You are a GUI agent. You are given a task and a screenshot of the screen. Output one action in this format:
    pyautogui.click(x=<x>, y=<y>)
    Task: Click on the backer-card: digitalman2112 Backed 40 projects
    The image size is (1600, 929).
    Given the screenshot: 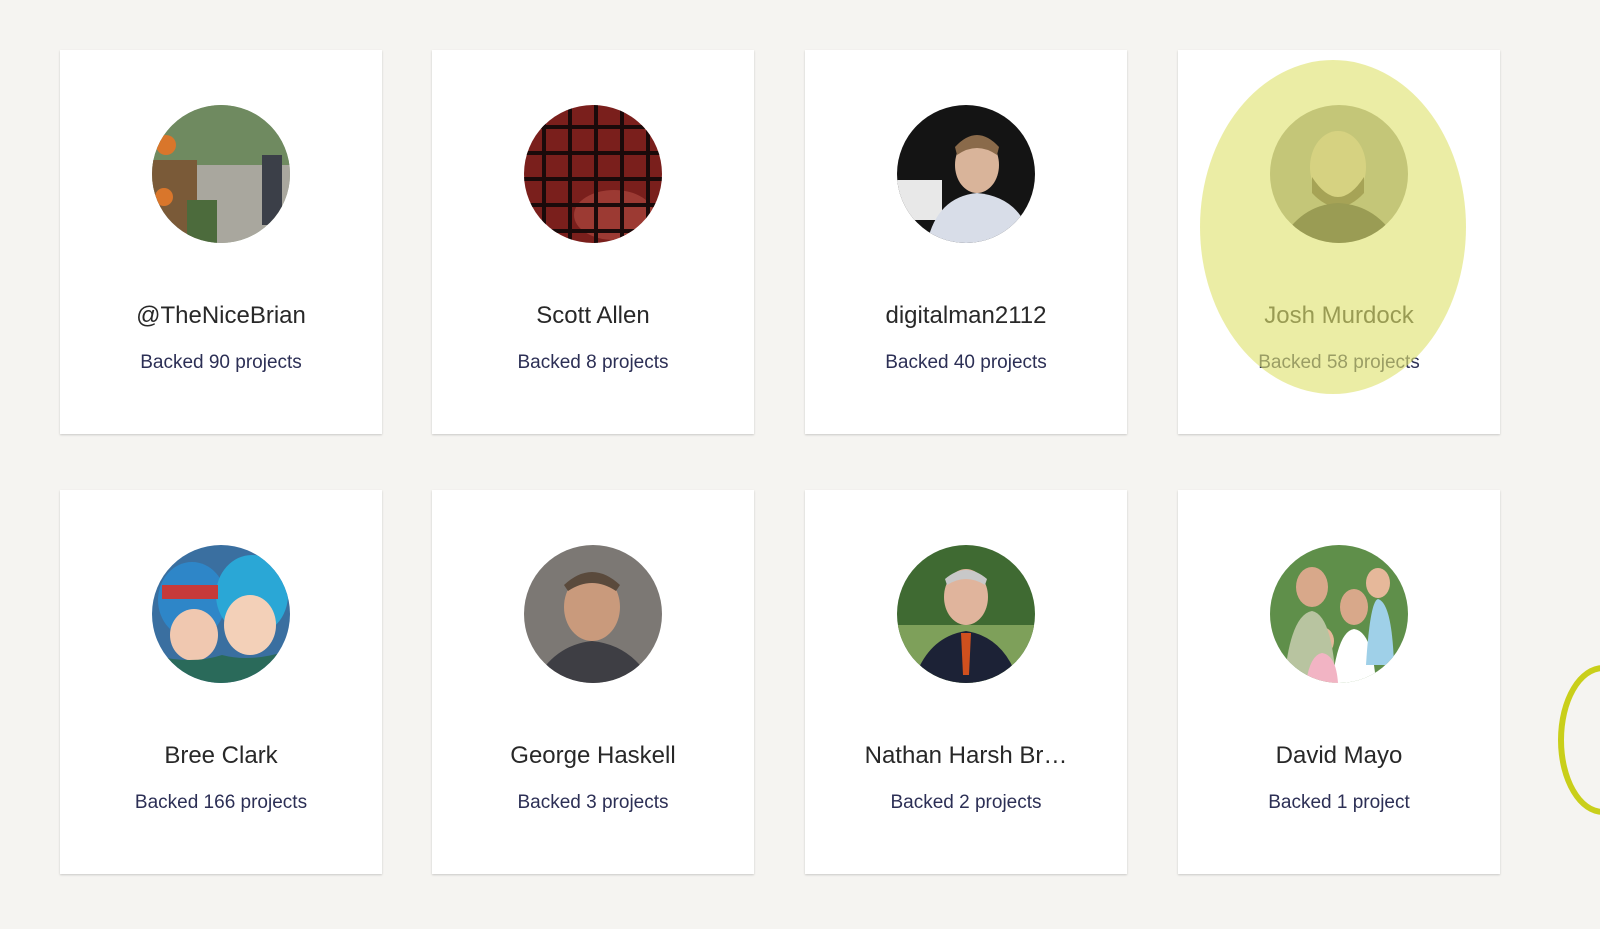 What is the action you would take?
    pyautogui.click(x=966, y=242)
    